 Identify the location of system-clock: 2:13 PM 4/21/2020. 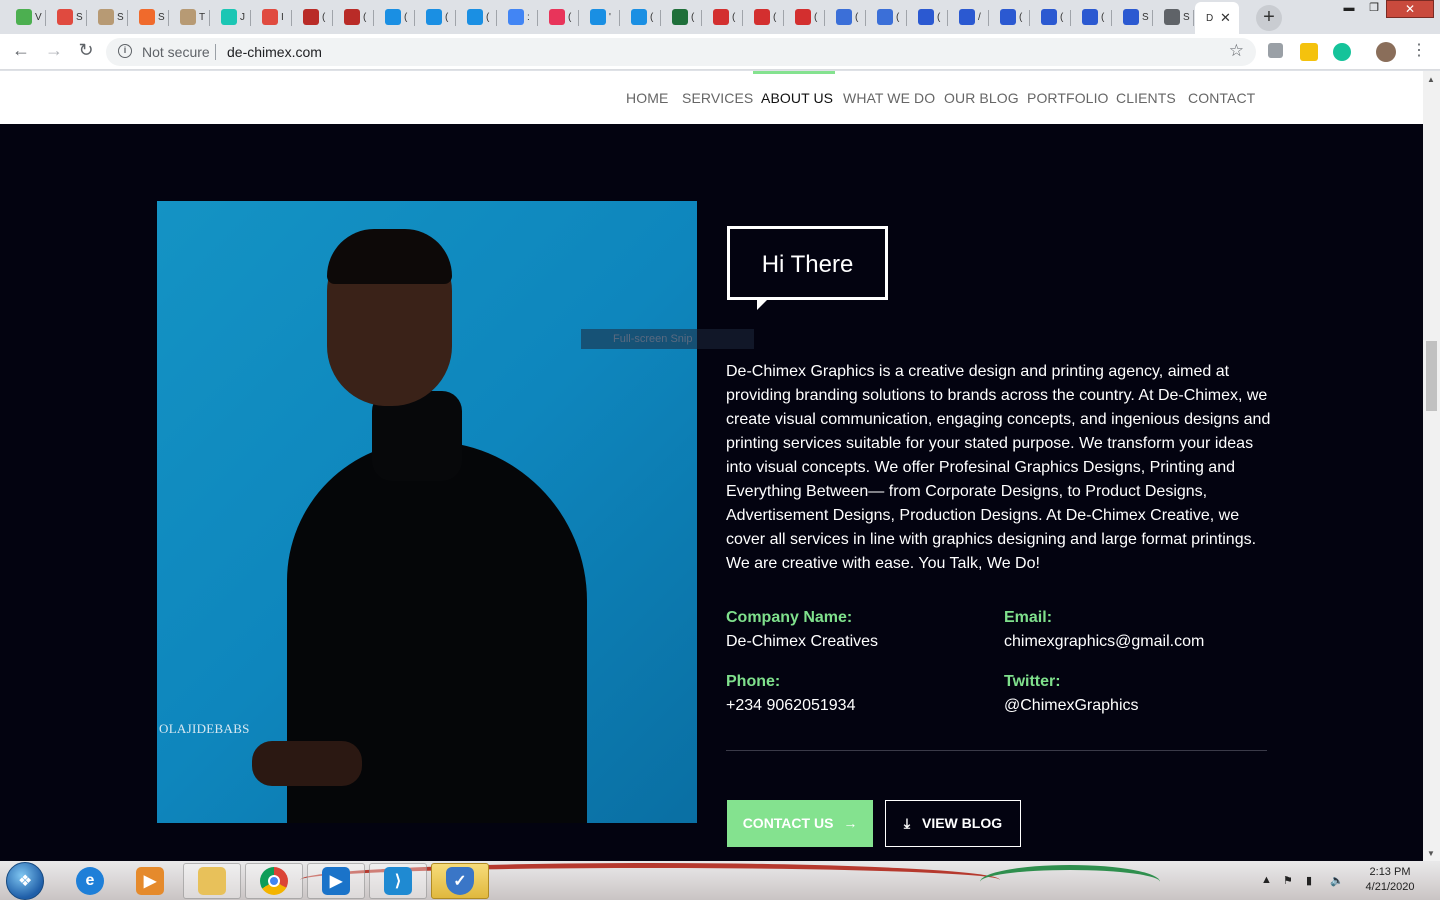
(1390, 880).